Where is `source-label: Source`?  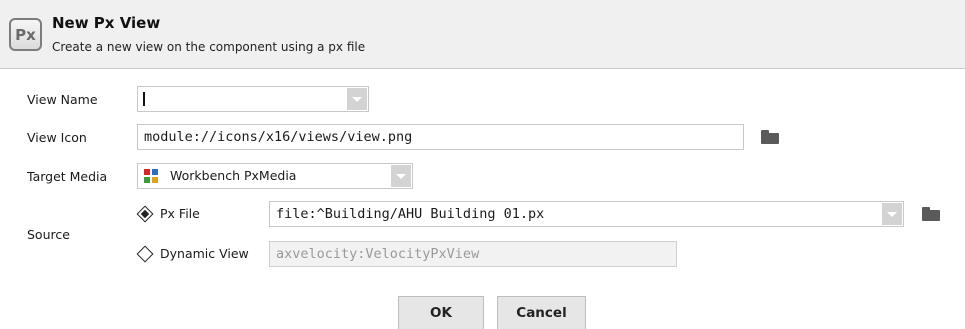 source-label: Source is located at coordinates (48, 234).